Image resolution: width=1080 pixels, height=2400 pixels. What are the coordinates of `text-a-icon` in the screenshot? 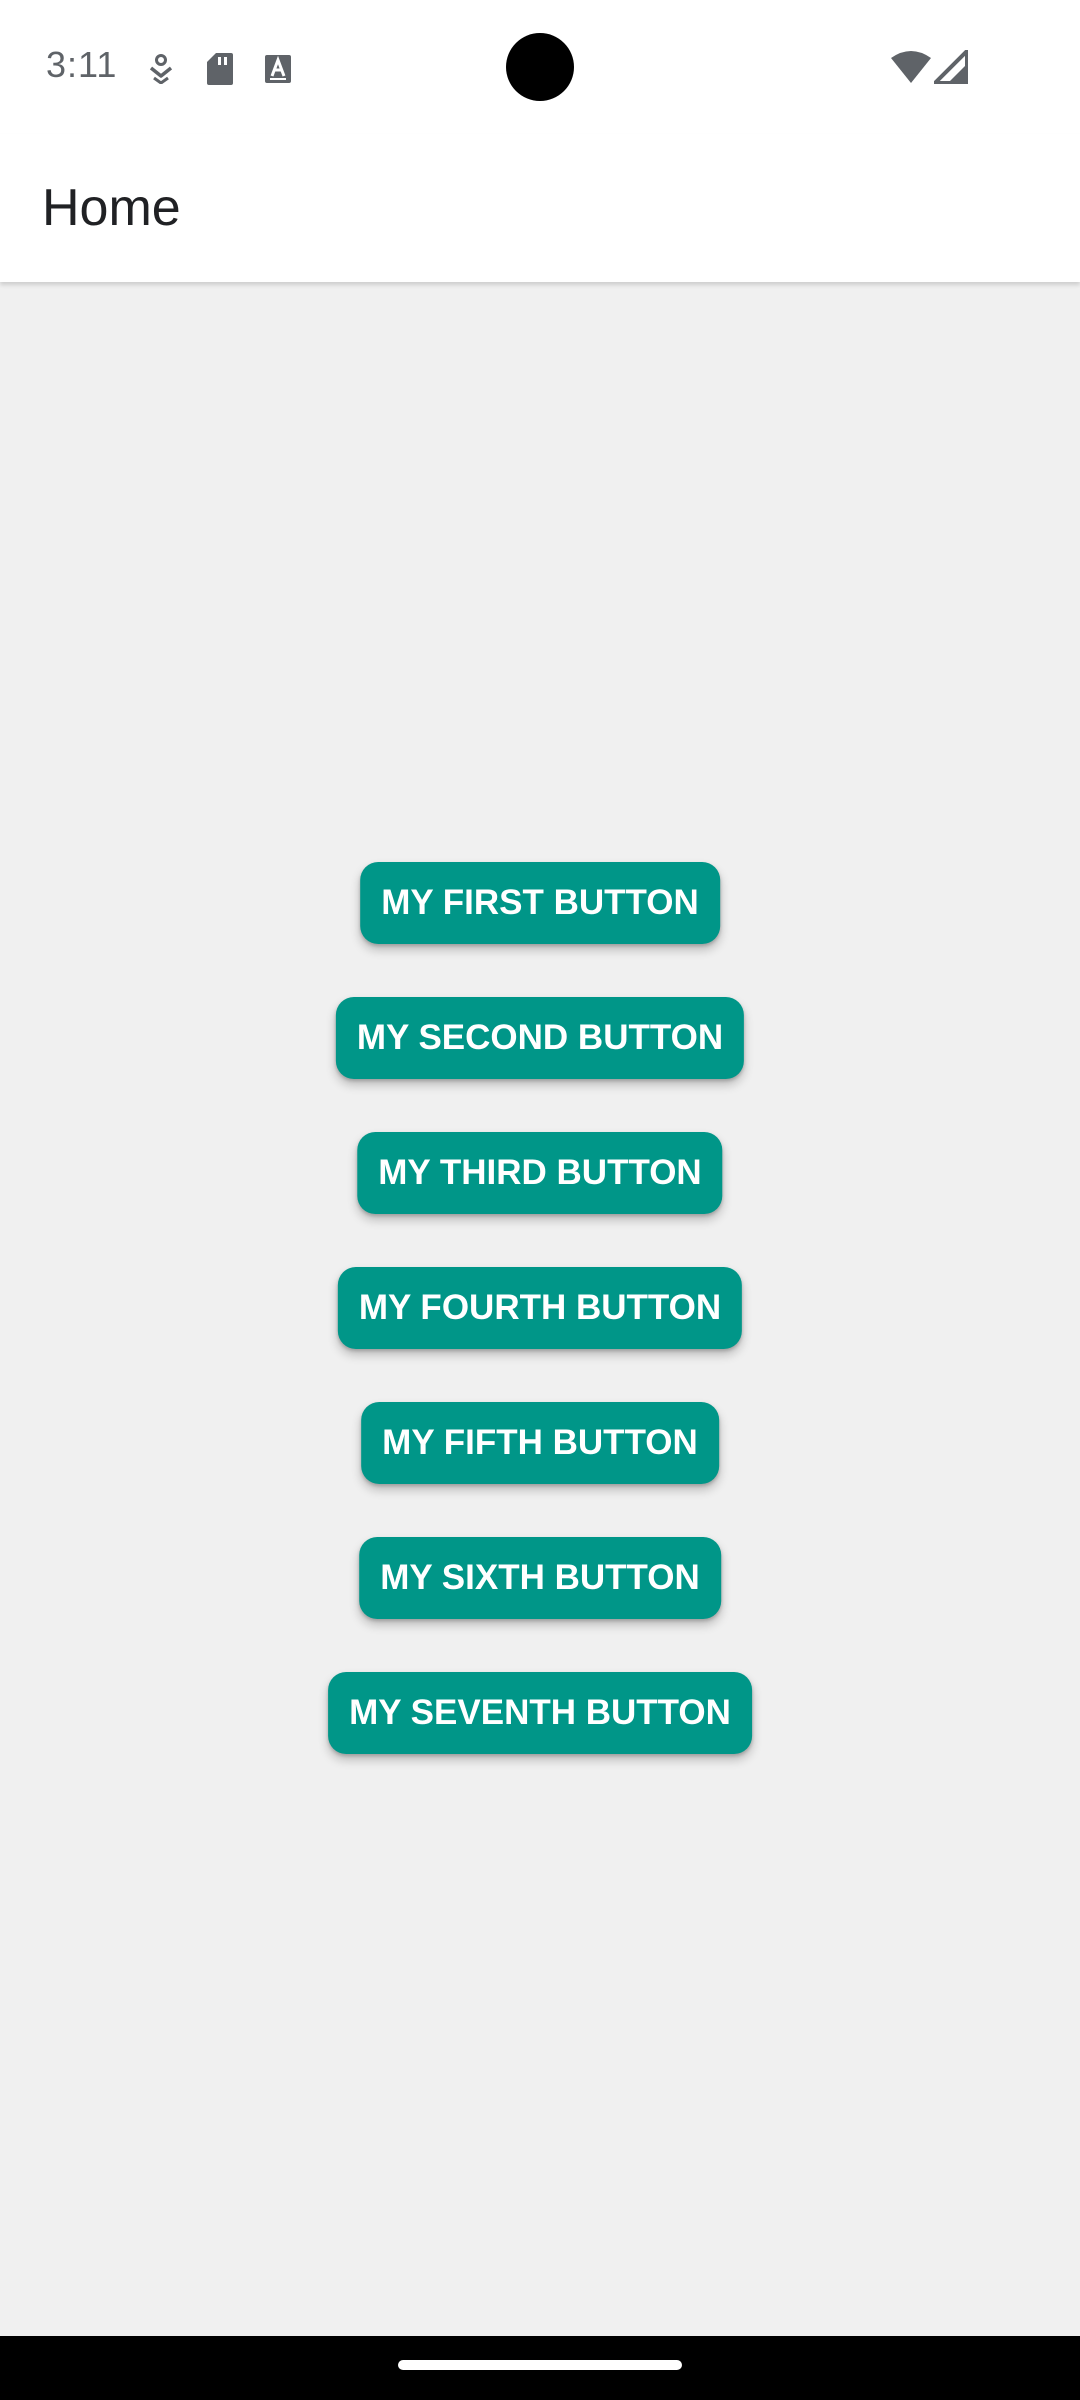 It's located at (278, 71).